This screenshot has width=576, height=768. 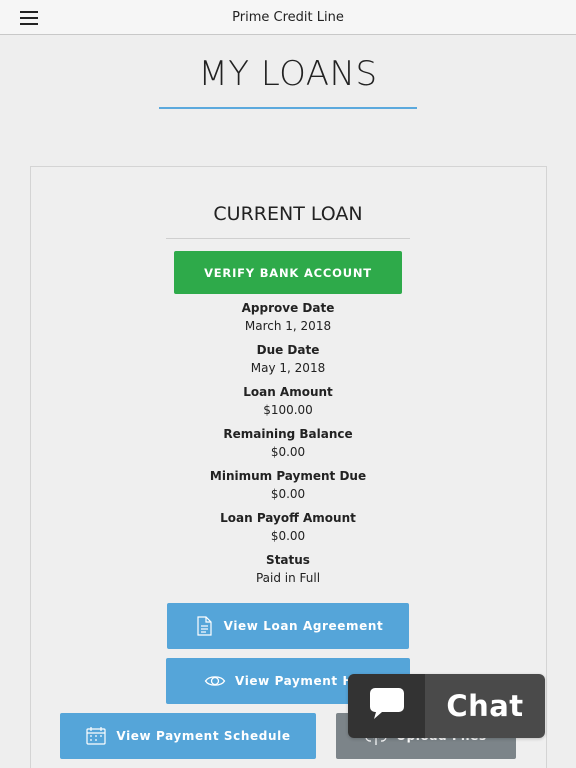 What do you see at coordinates (288, 476) in the screenshot?
I see `minimum-payment-label: Minimum Payment Due` at bounding box center [288, 476].